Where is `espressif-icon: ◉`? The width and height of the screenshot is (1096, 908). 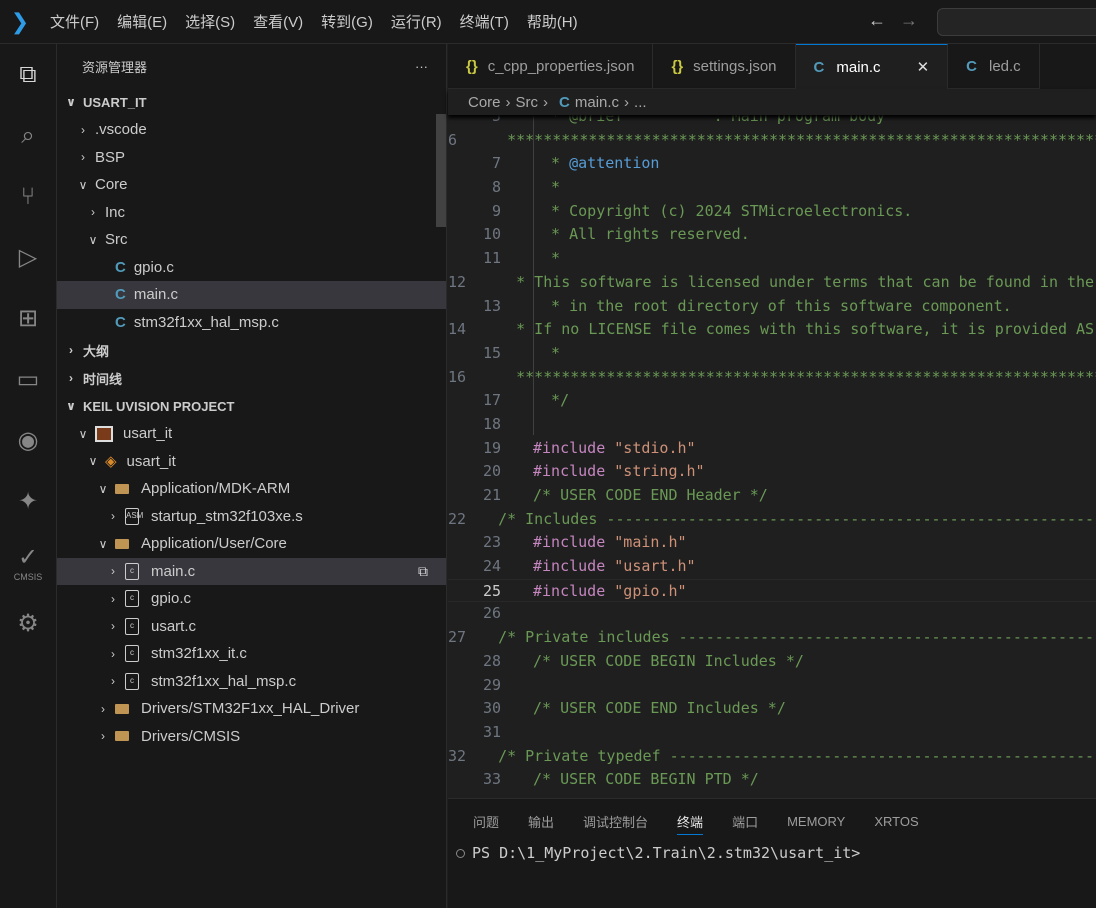 espressif-icon: ◉ is located at coordinates (28, 440).